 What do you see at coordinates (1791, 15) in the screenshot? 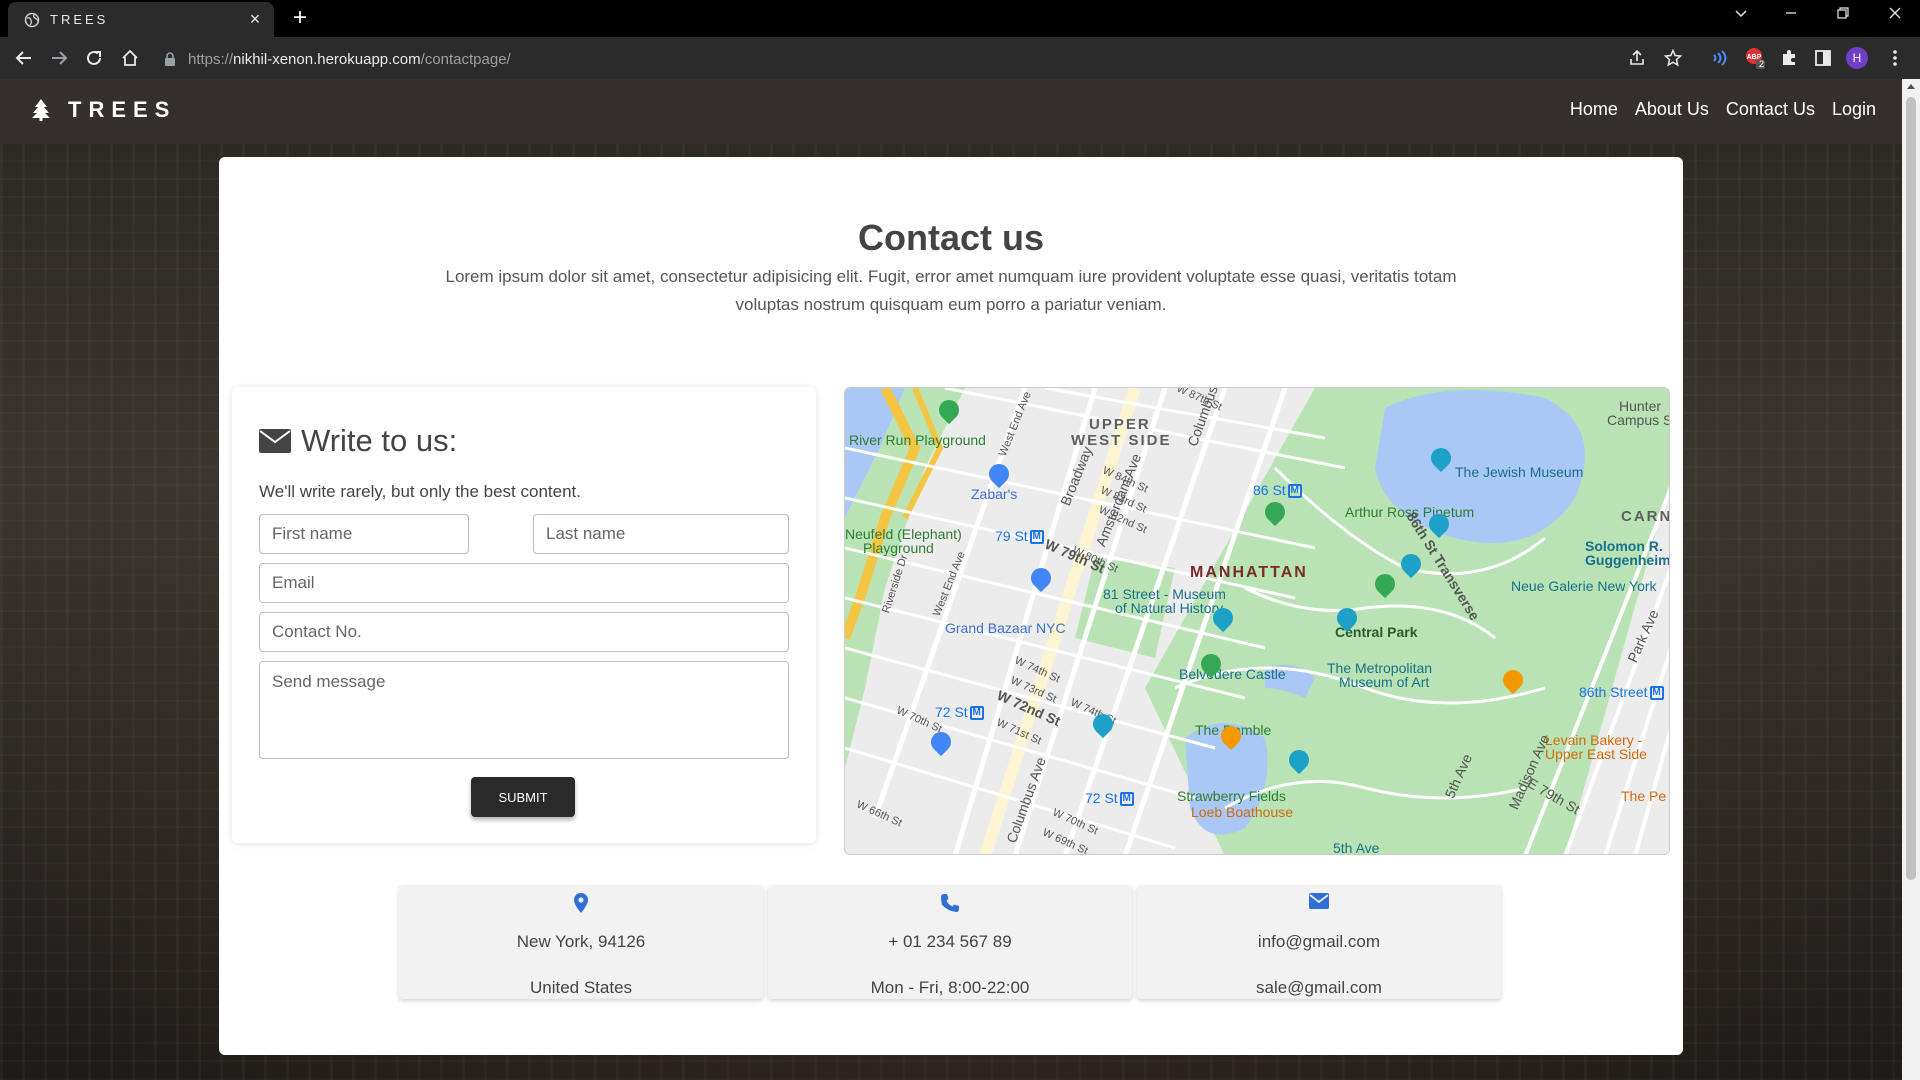
I see `minimize-icon` at bounding box center [1791, 15].